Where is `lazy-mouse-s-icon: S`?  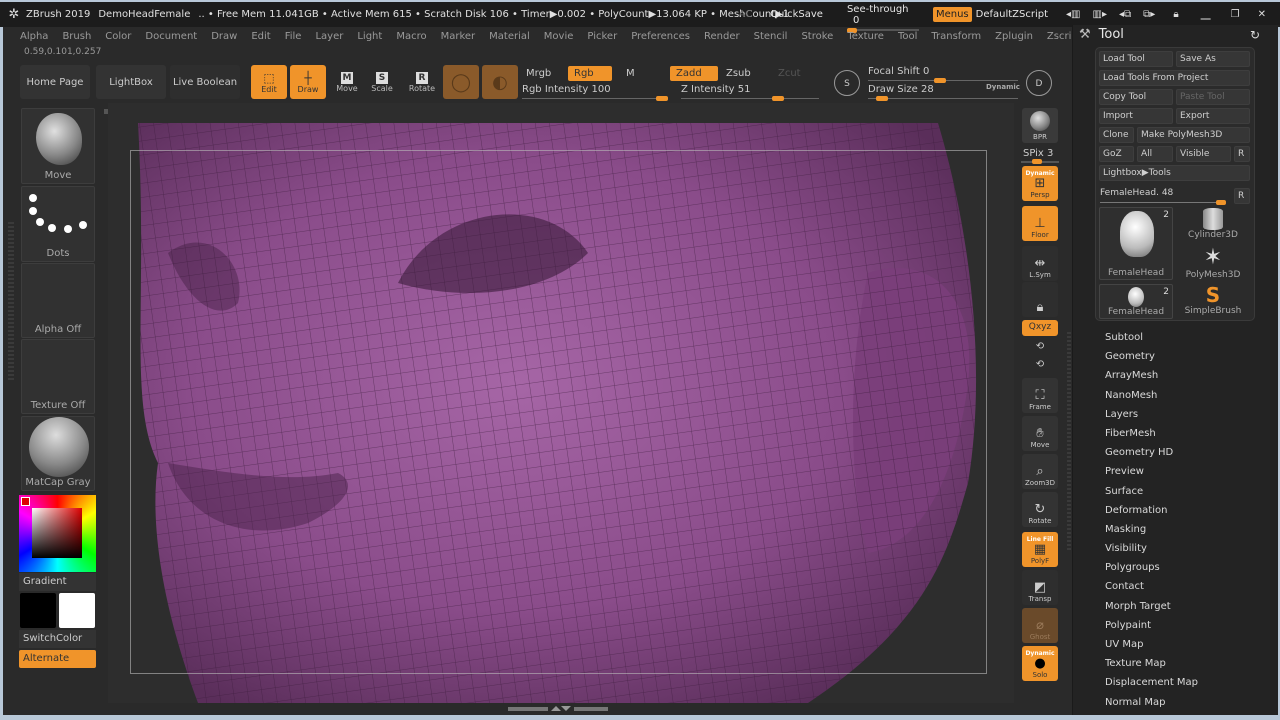 lazy-mouse-s-icon: S is located at coordinates (847, 83).